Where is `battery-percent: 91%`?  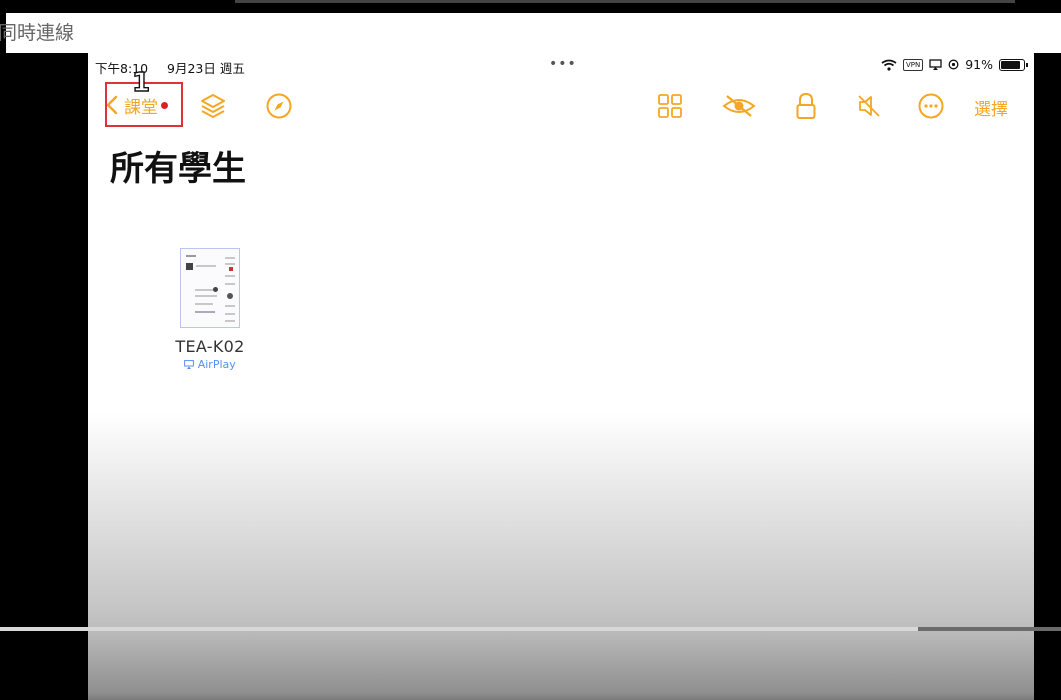 battery-percent: 91% is located at coordinates (979, 64).